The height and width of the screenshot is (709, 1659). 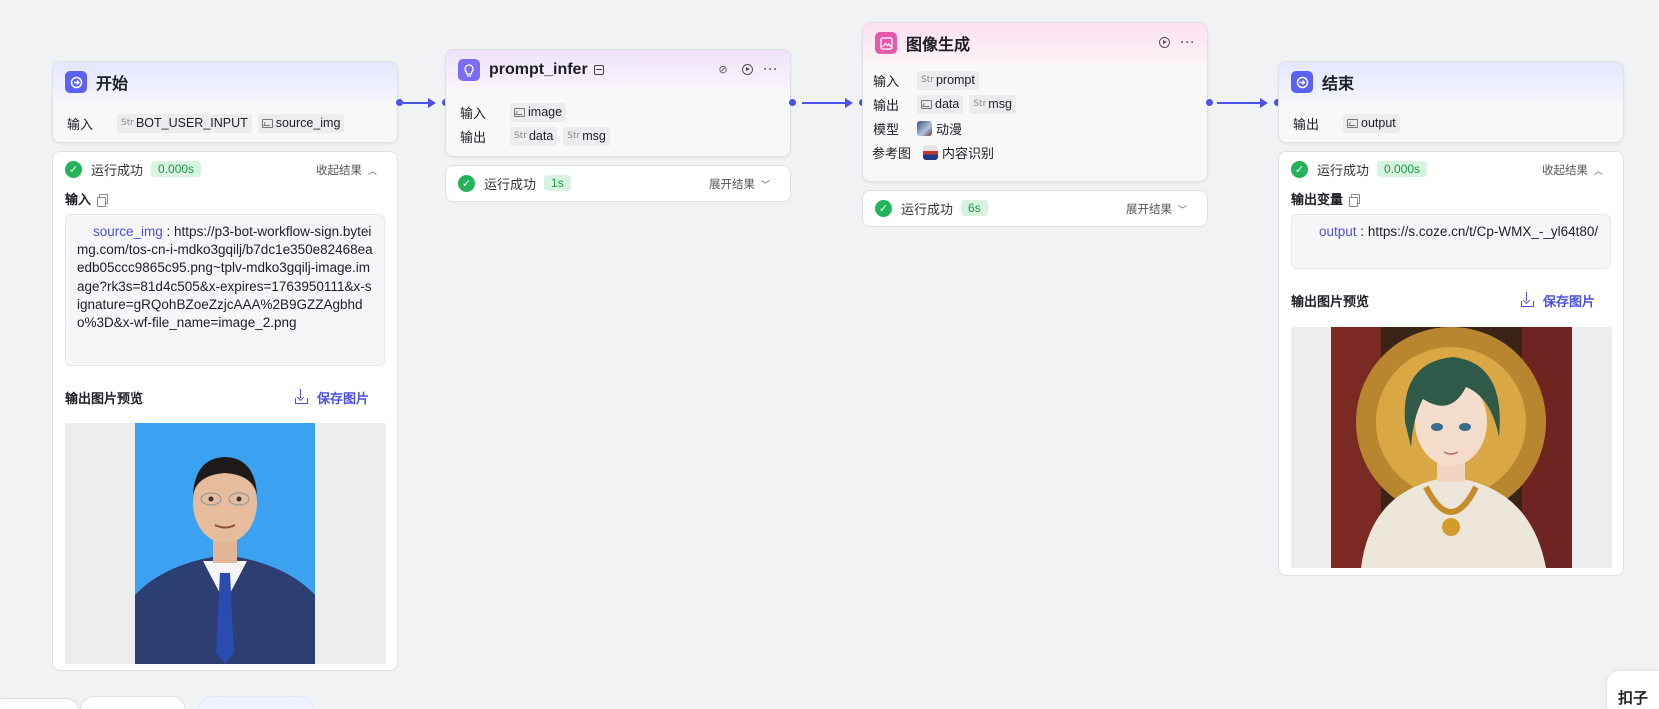 I want to click on start-node-header: 开始, so click(x=225, y=82).